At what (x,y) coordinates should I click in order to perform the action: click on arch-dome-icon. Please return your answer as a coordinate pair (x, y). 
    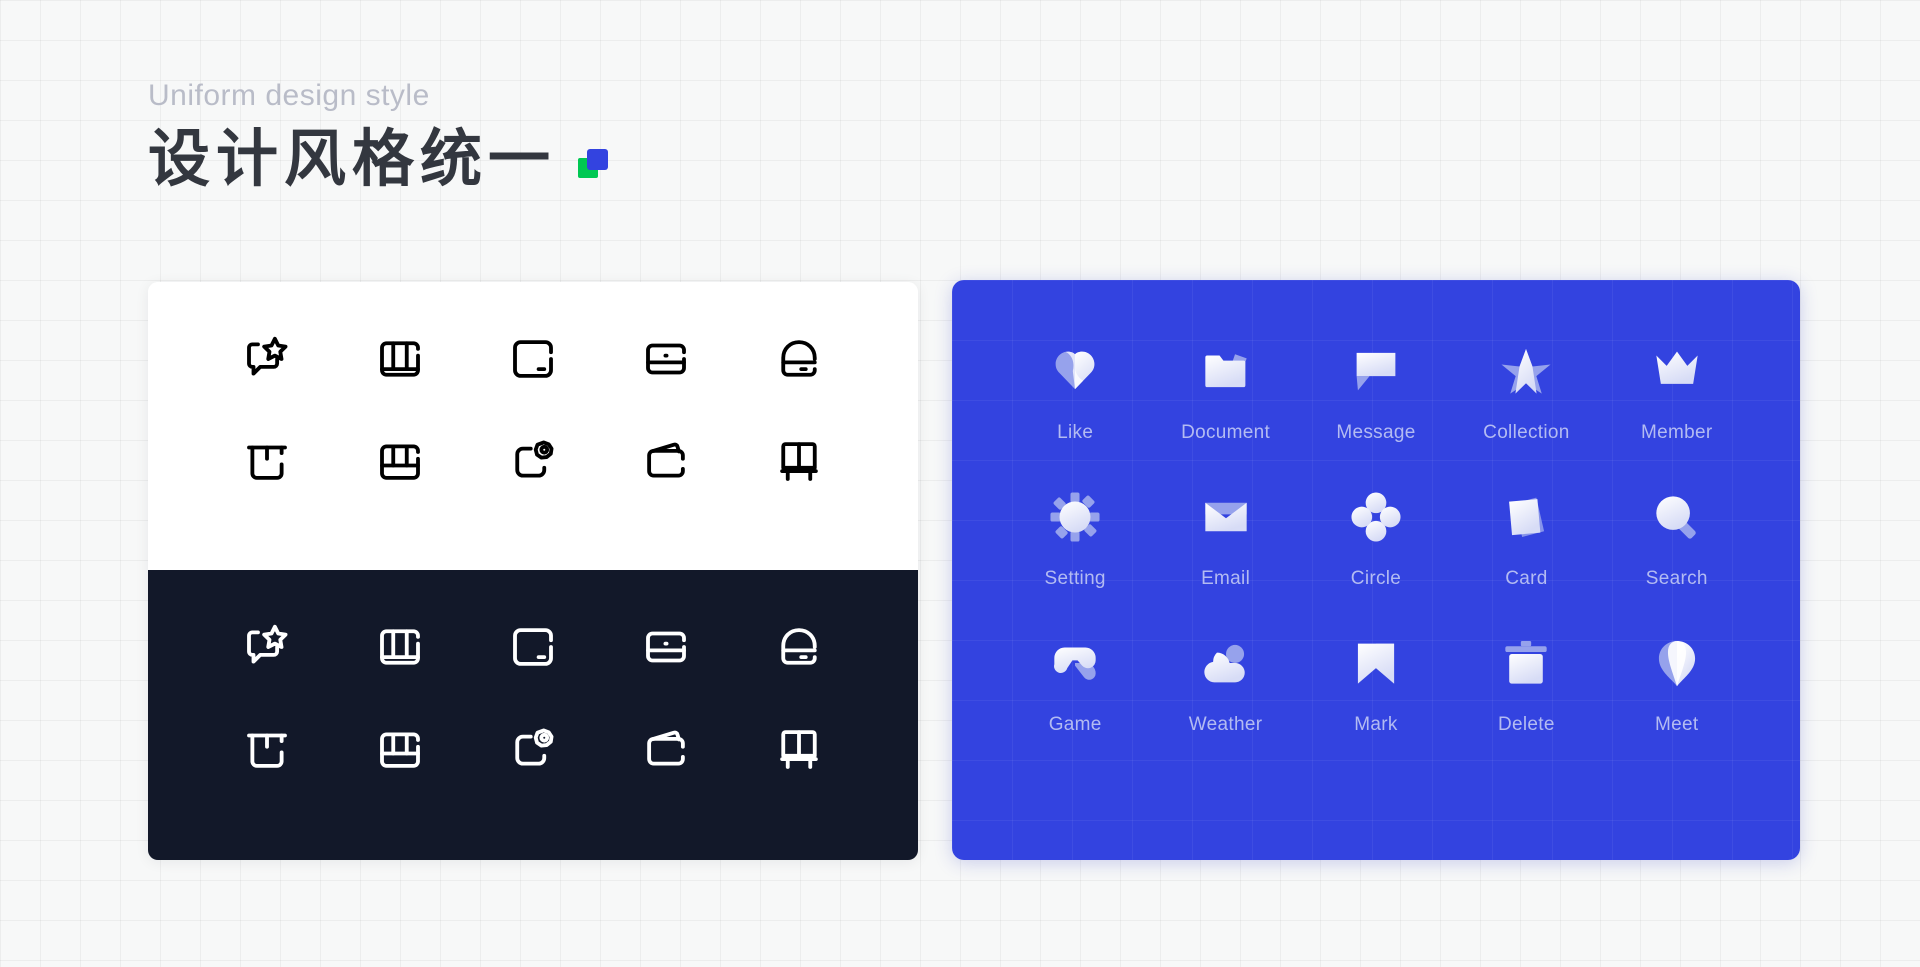
    Looking at the image, I should click on (799, 359).